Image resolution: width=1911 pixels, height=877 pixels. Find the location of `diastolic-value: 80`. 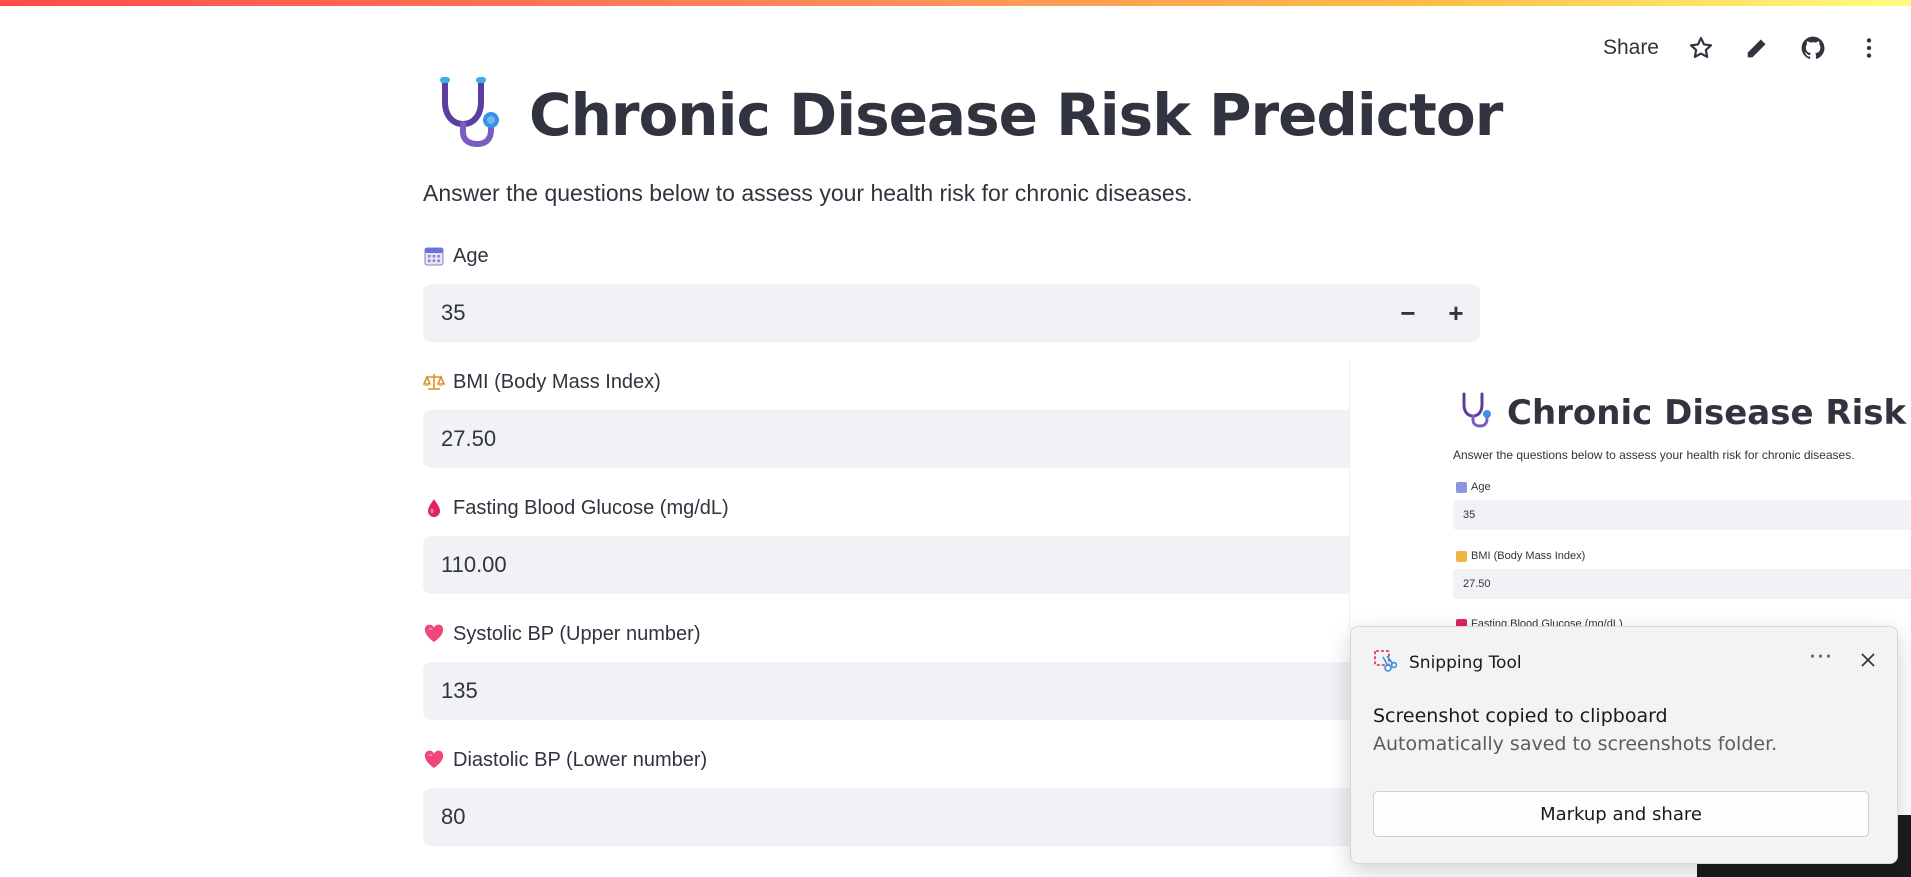

diastolic-value: 80 is located at coordinates (951, 817).